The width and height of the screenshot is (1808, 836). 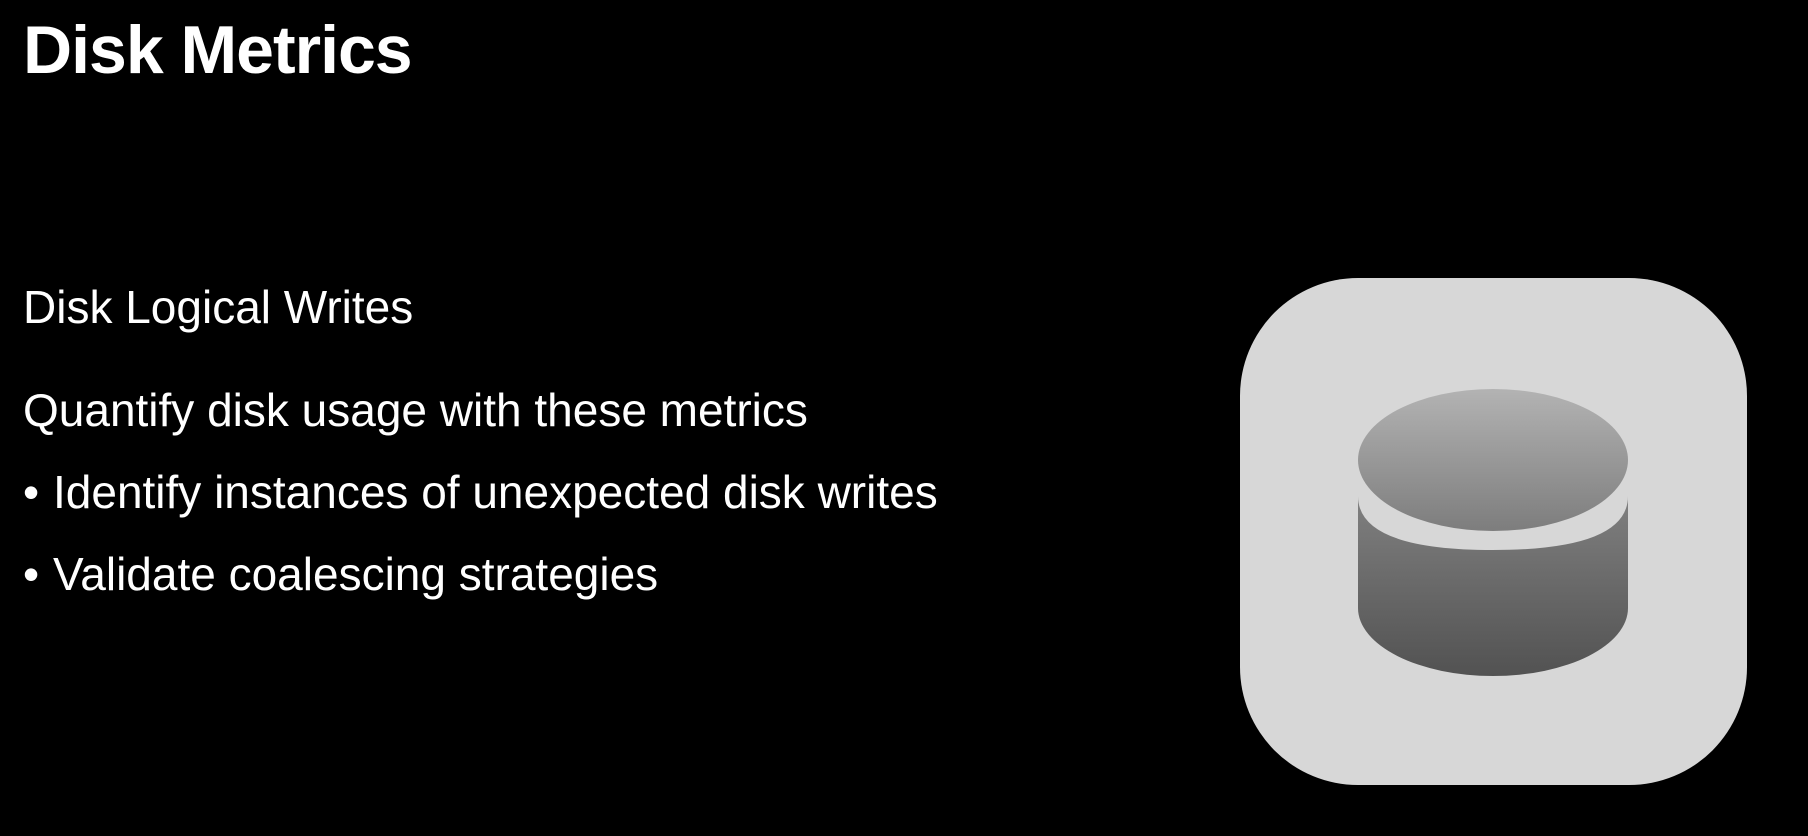 I want to click on bullet-text: Validate coalescing strategies, so click(x=356, y=574).